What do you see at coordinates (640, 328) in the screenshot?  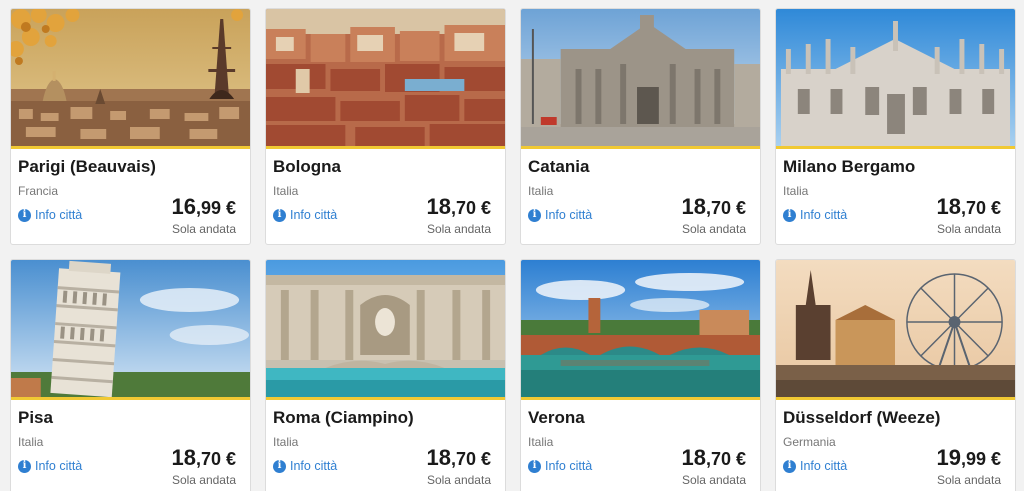 I see `verona-bridge-photo` at bounding box center [640, 328].